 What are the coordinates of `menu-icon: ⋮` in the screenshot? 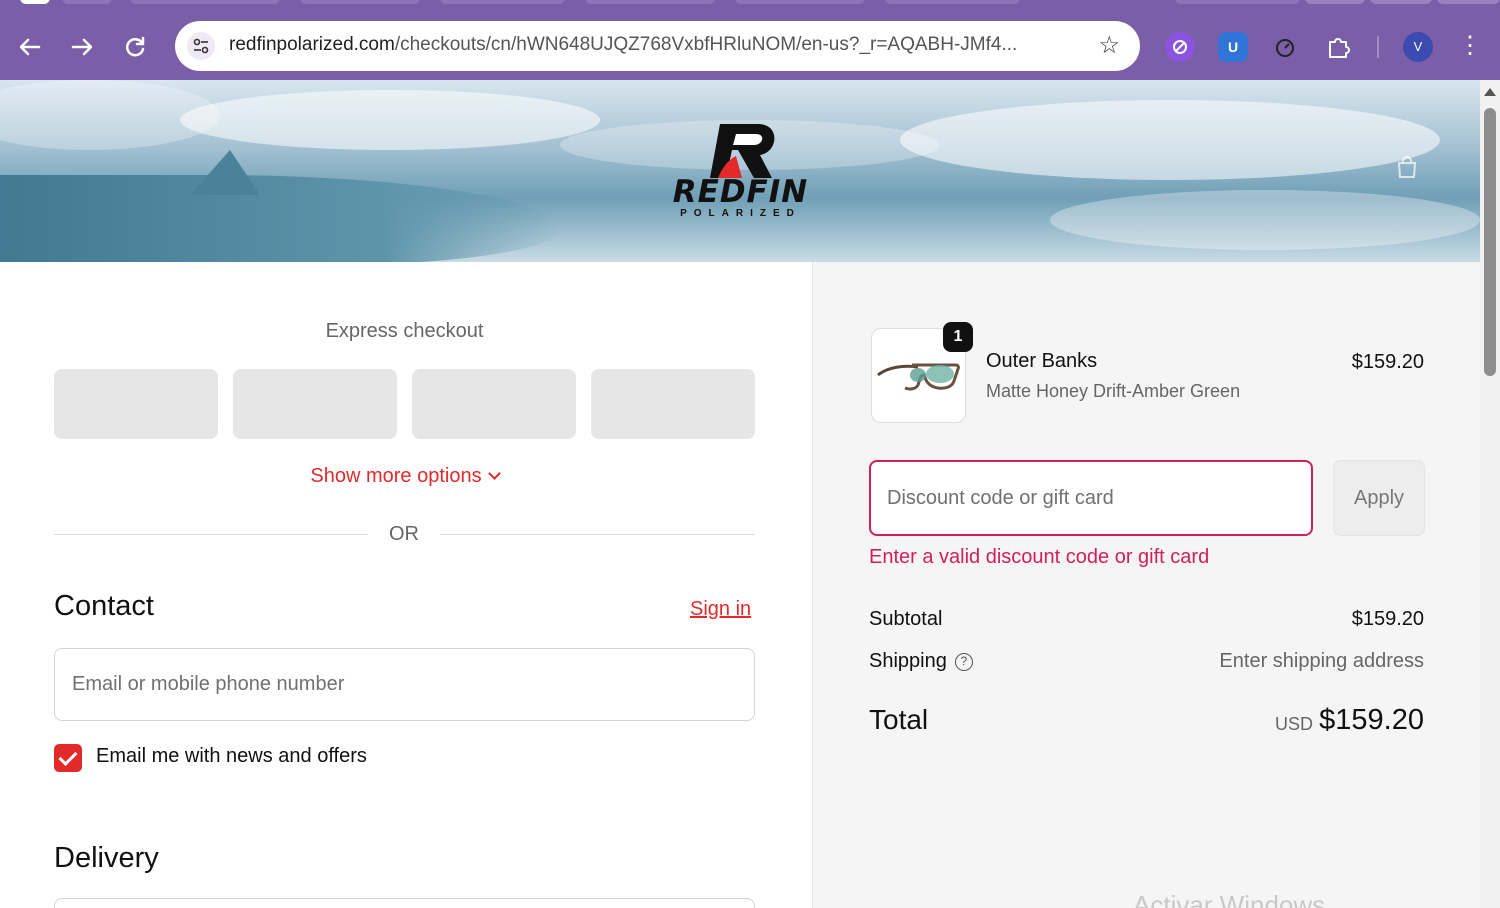 It's located at (1470, 47).